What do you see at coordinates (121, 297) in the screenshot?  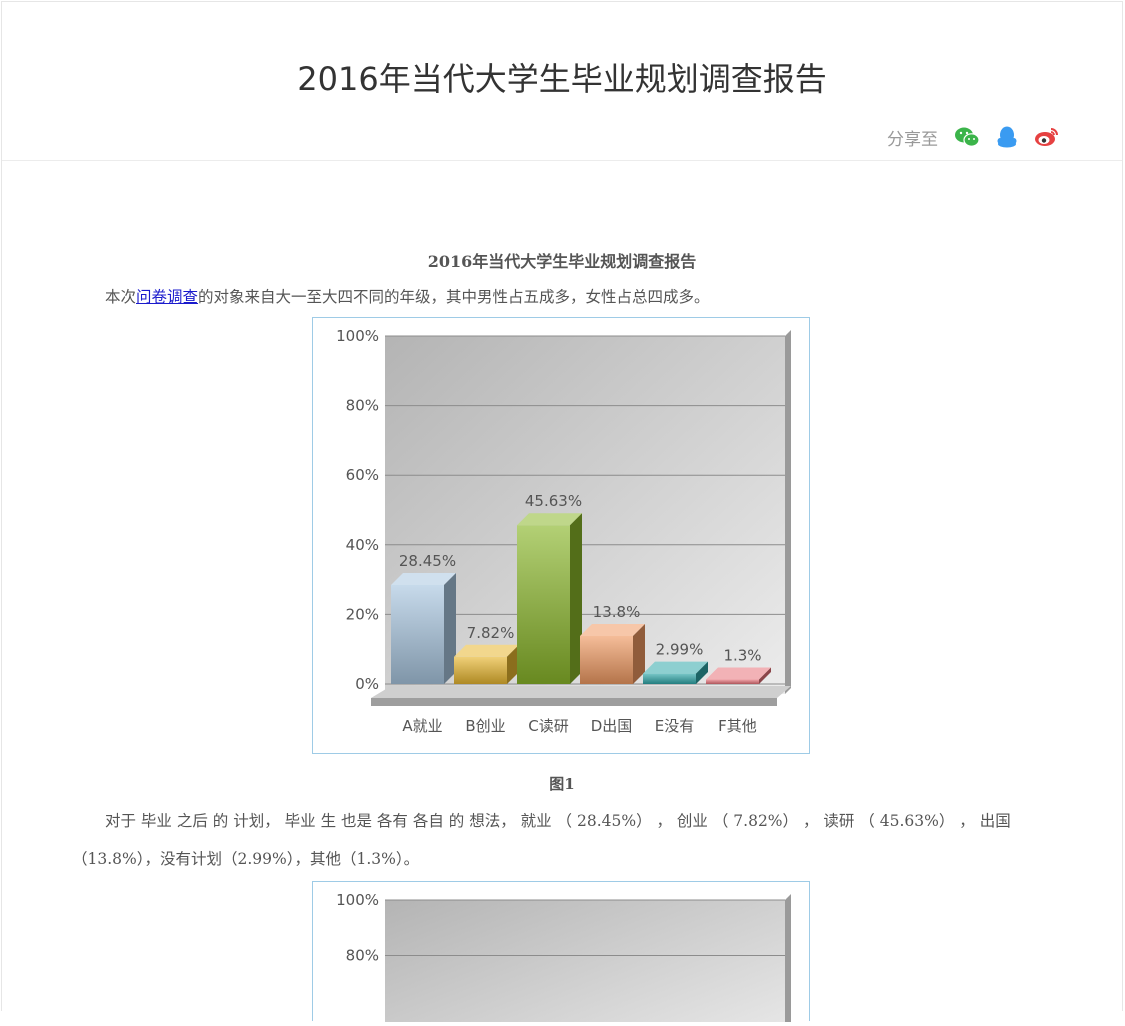 I see `intro-prefix: 本次` at bounding box center [121, 297].